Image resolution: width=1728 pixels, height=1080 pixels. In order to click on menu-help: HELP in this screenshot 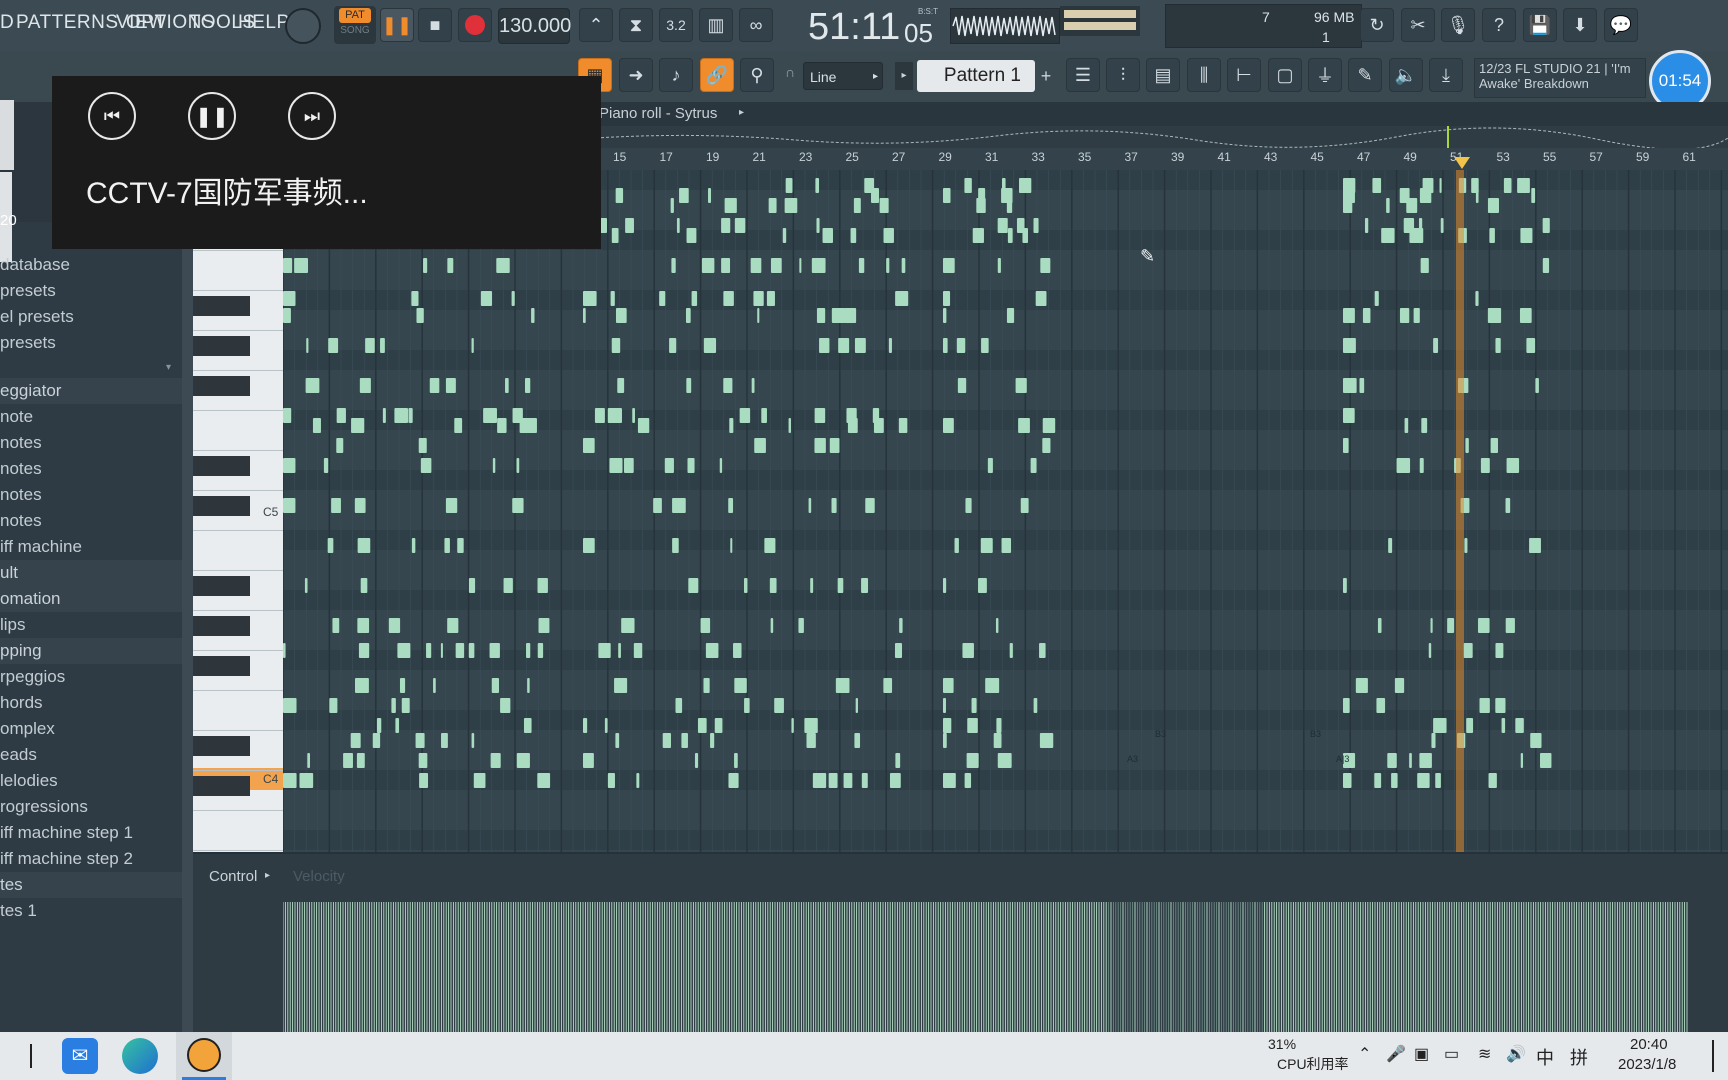, I will do `click(264, 23)`.